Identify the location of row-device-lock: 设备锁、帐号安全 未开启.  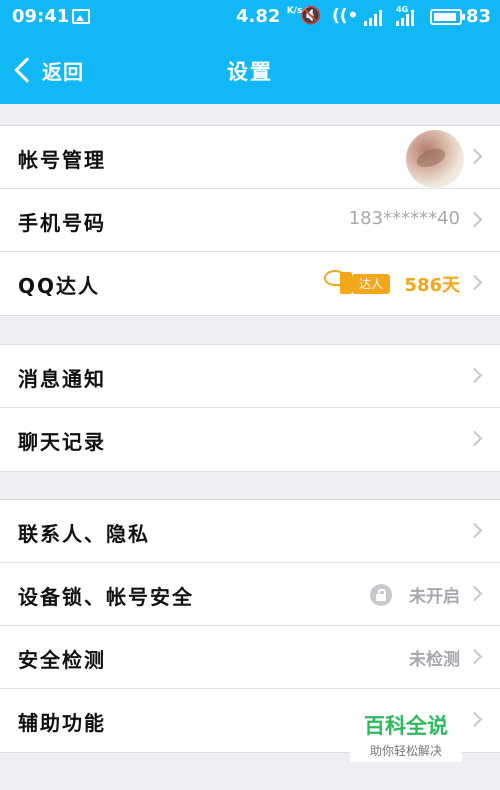
(250, 594).